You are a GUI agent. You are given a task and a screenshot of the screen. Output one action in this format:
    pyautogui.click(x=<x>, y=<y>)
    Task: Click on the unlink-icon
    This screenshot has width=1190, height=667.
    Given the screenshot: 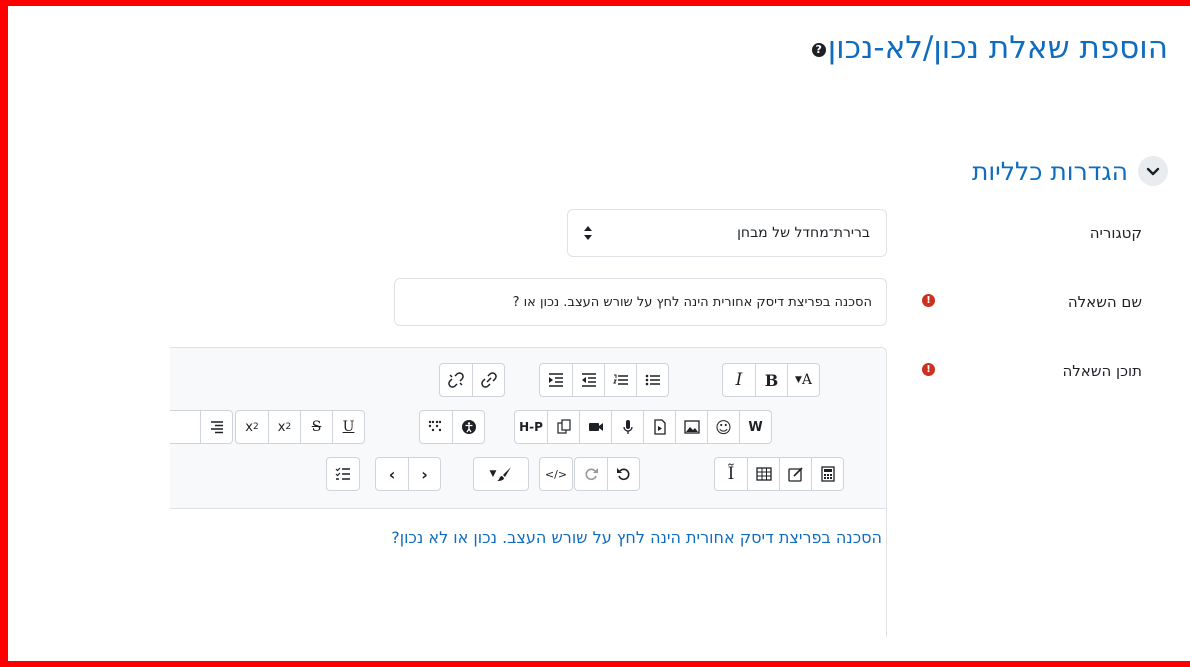 What is the action you would take?
    pyautogui.click(x=456, y=380)
    